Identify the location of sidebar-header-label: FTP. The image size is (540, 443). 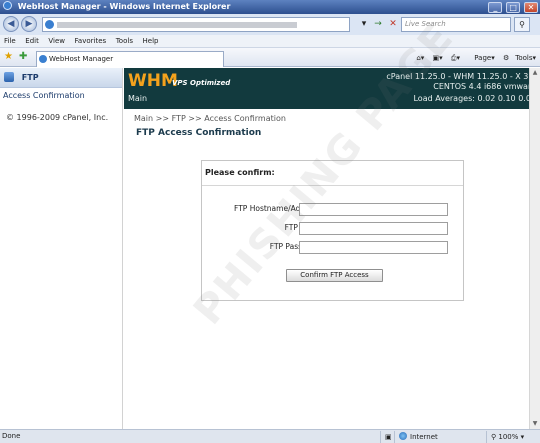
(30, 77).